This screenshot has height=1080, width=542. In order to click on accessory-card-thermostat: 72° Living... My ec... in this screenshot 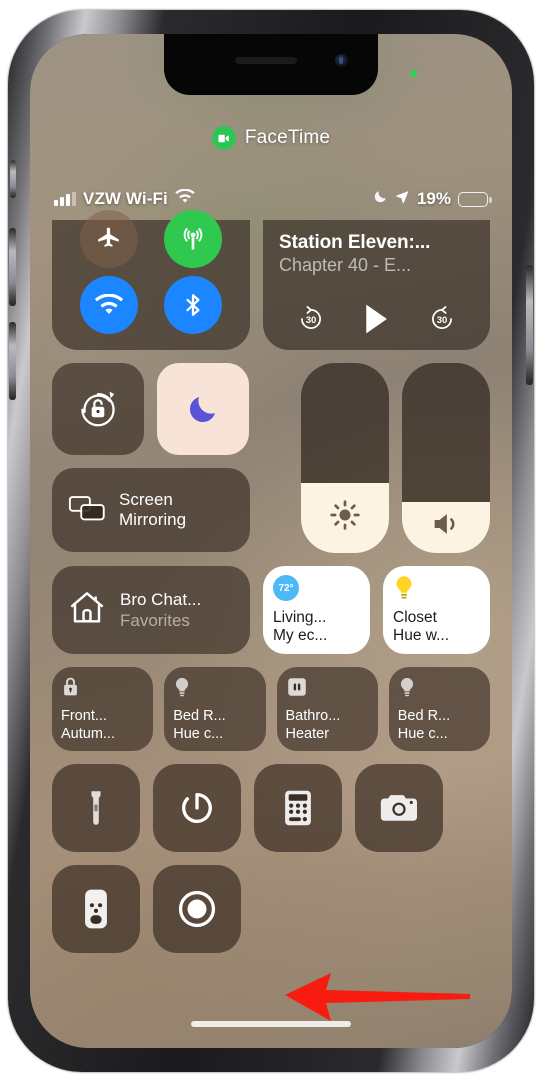, I will do `click(316, 610)`.